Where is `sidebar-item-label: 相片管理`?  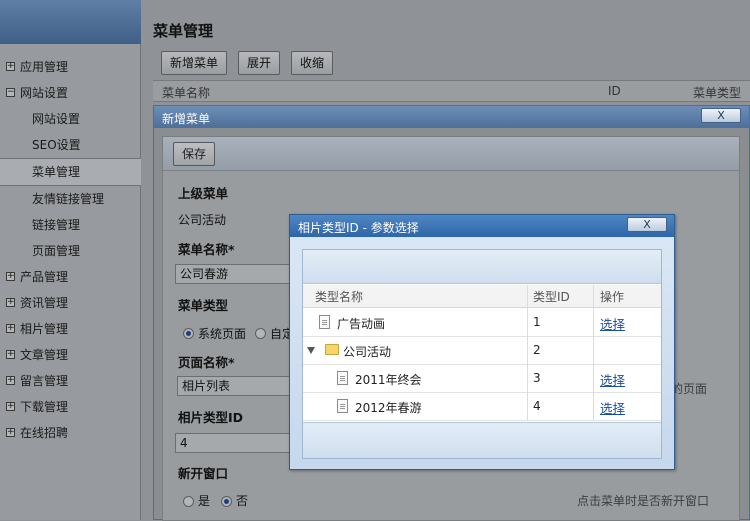 sidebar-item-label: 相片管理 is located at coordinates (44, 329).